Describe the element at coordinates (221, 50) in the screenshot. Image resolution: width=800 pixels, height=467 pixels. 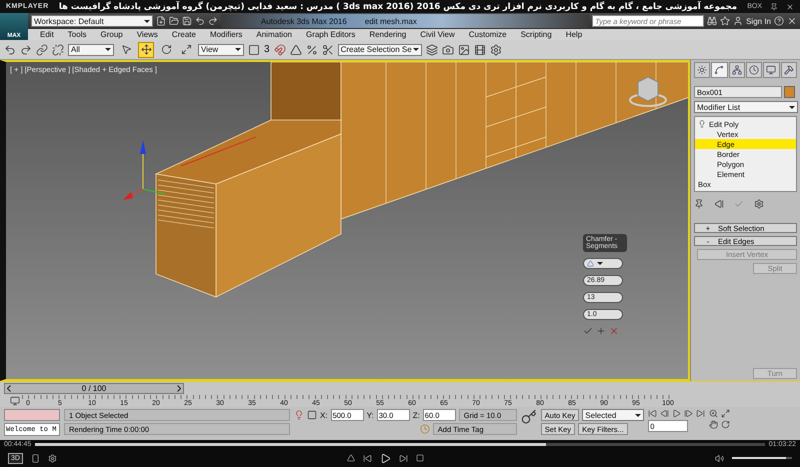
I see `coordinate-dropdown: View` at that location.